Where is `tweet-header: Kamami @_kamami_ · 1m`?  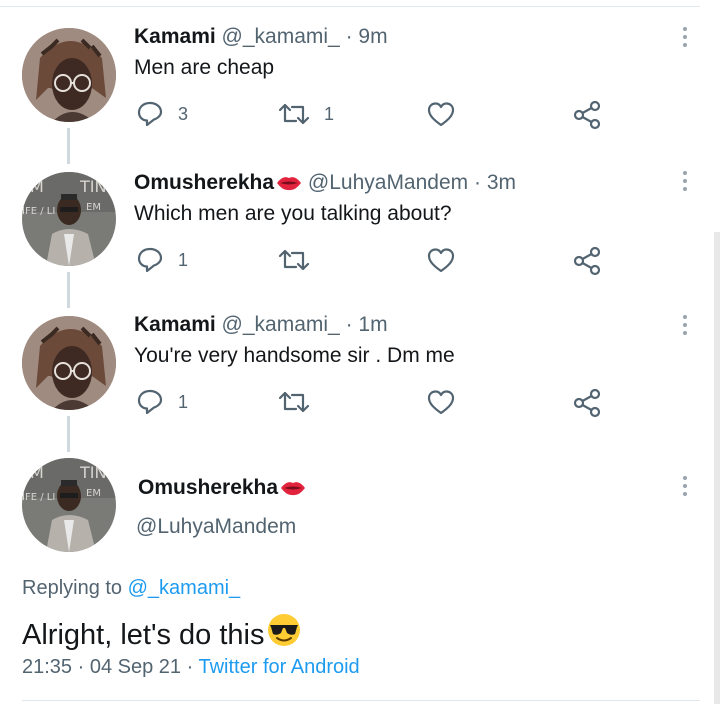
tweet-header: Kamami @_kamami_ · 1m is located at coordinates (261, 324).